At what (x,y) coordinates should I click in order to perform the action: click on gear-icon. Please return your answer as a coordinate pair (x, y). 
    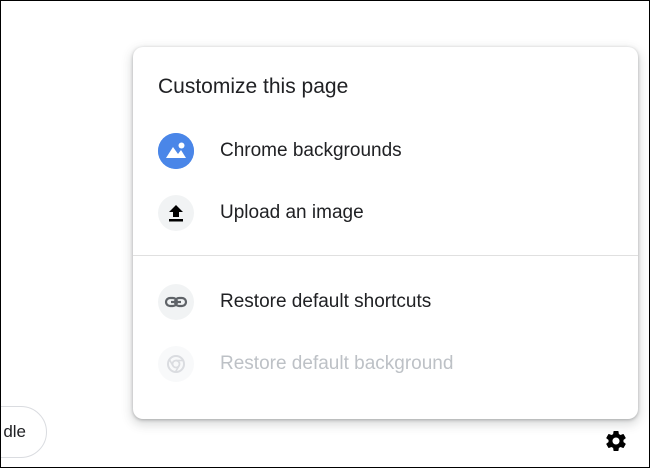
    Looking at the image, I should click on (616, 441).